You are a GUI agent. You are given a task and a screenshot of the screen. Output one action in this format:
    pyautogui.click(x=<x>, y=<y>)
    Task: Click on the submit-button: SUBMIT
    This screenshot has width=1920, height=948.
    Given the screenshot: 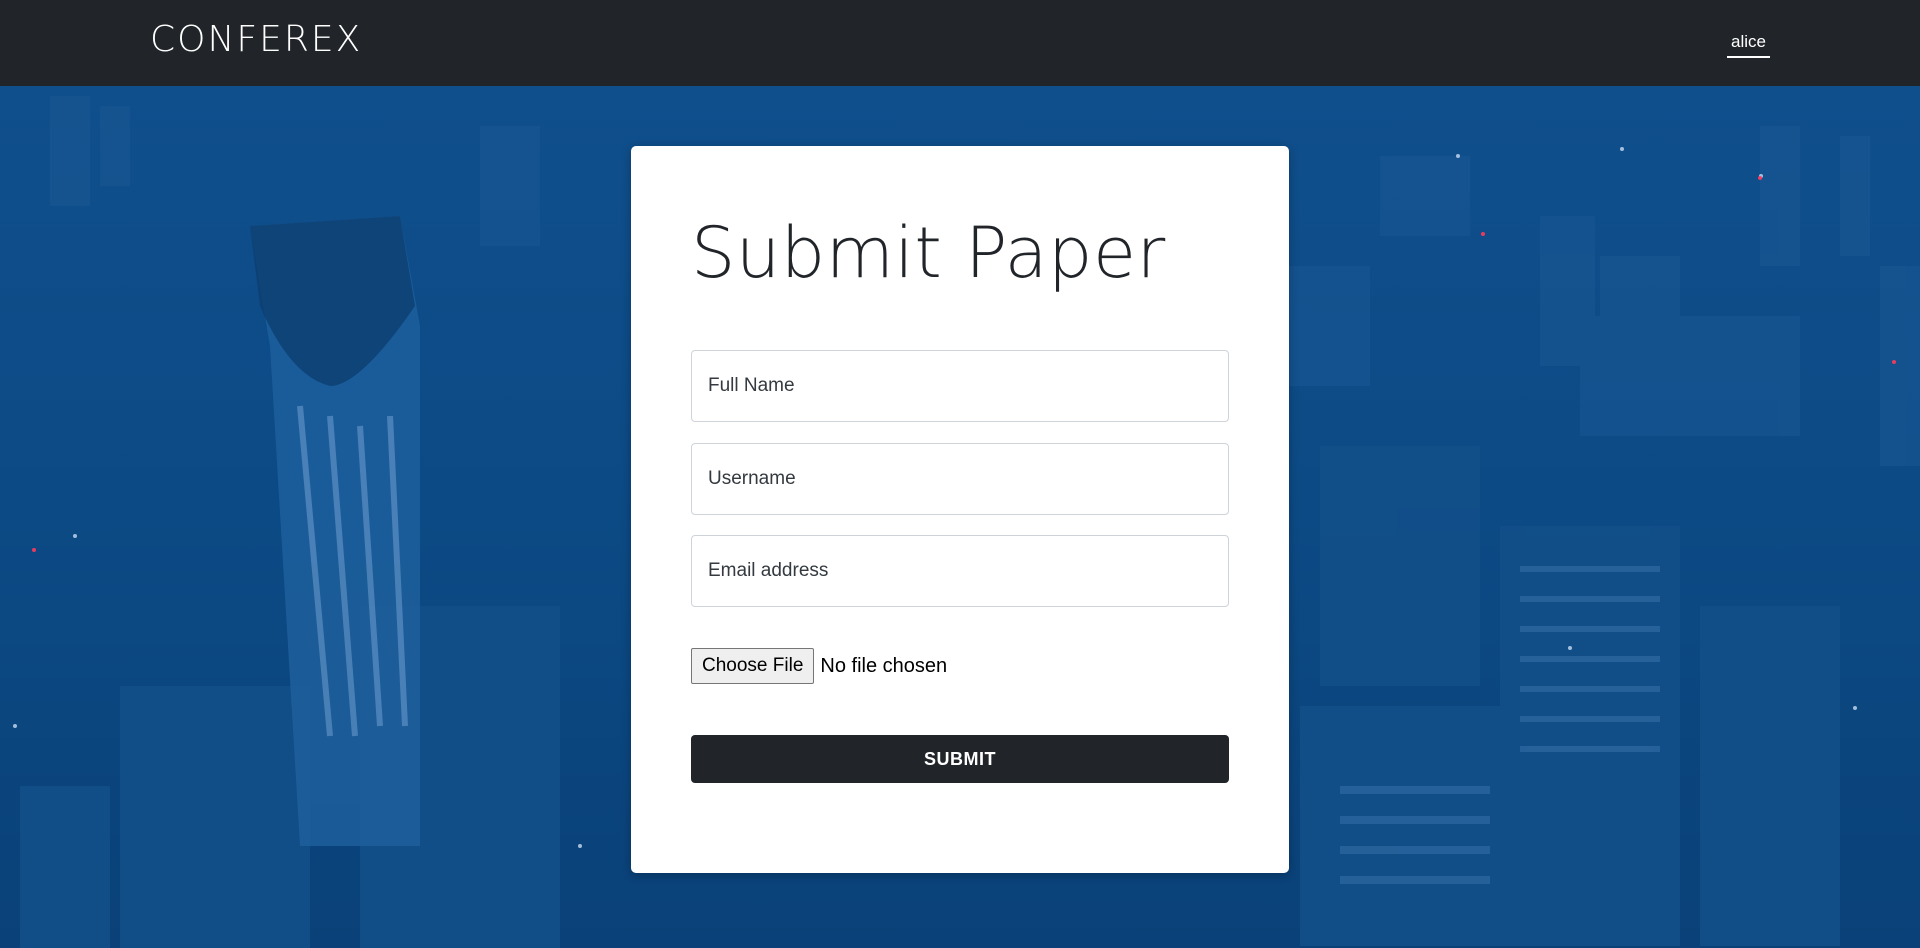 What is the action you would take?
    pyautogui.click(x=960, y=759)
    